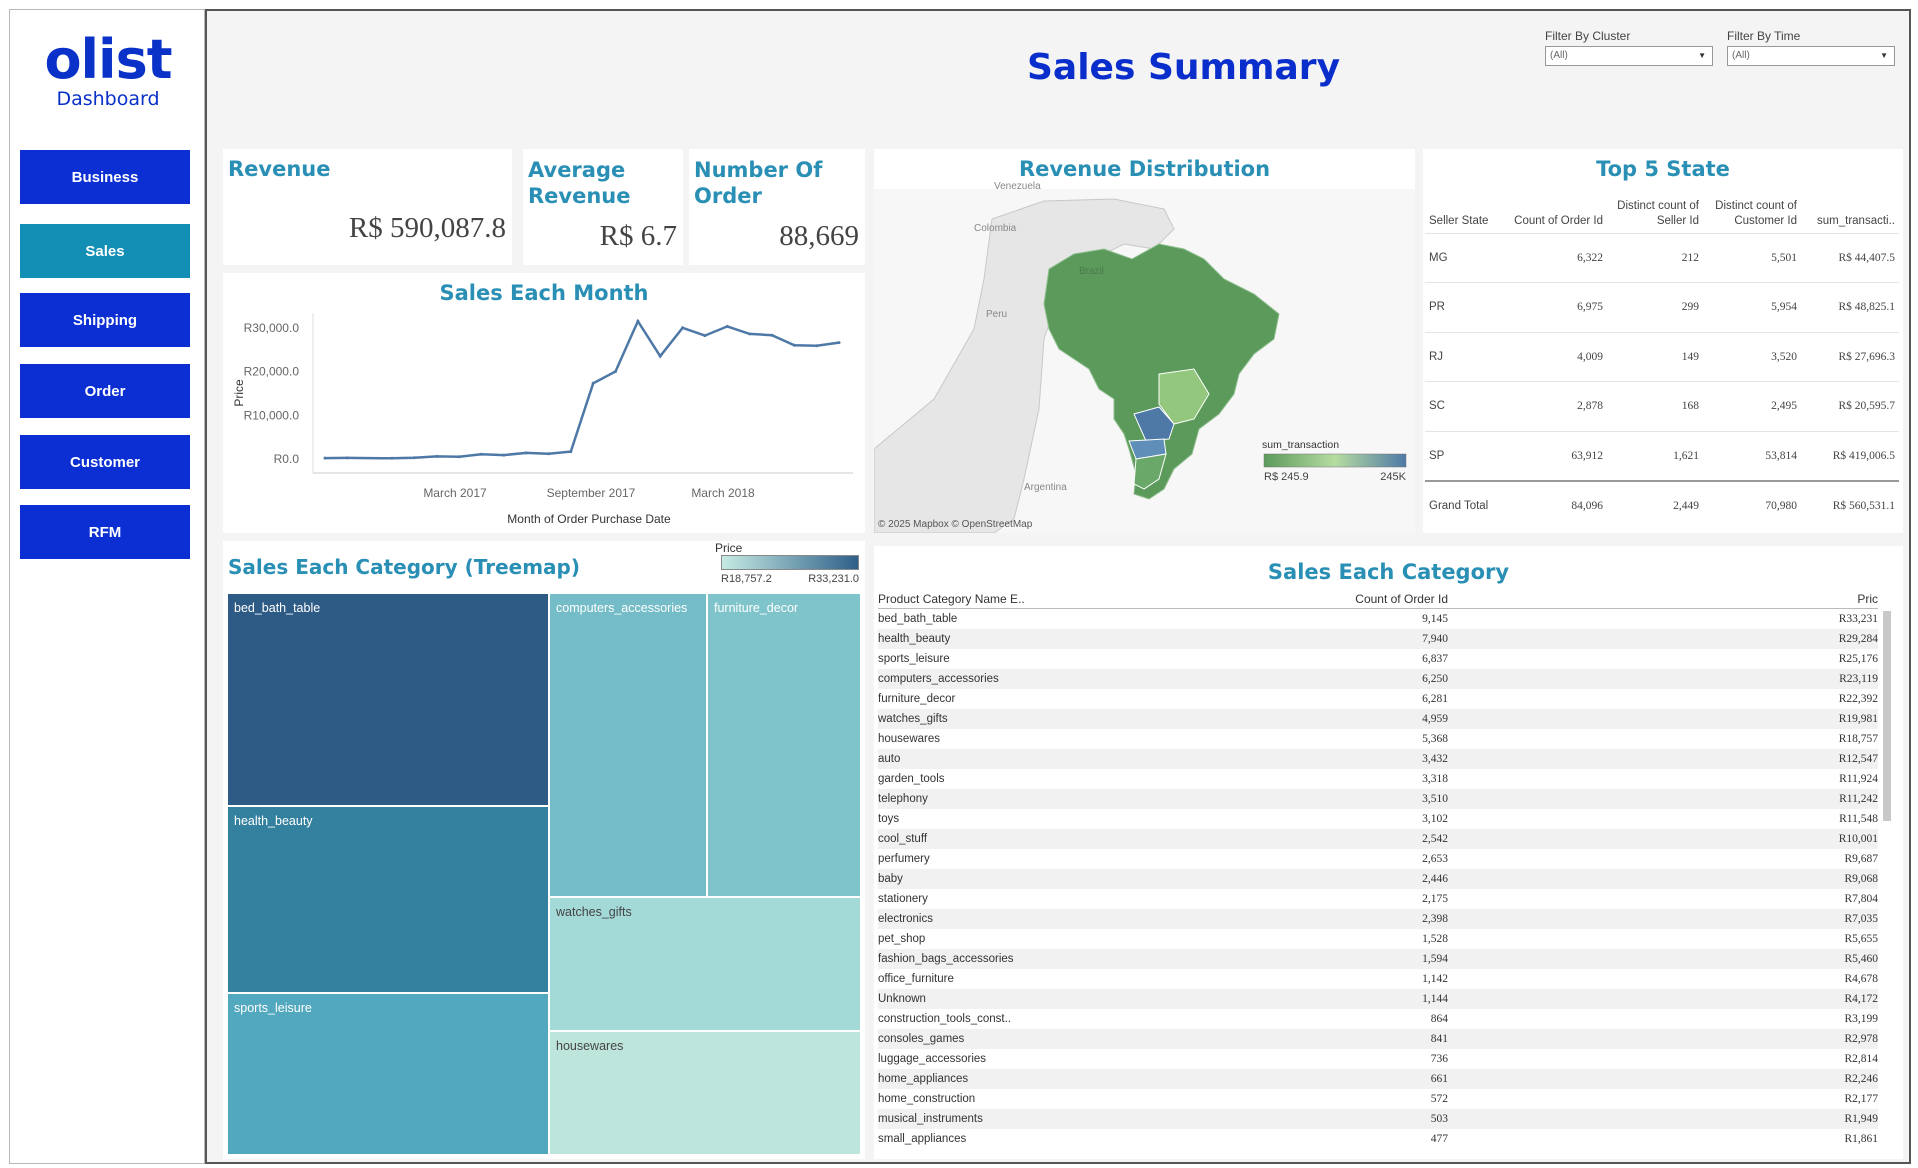  What do you see at coordinates (1435, 858) in the screenshot?
I see `table-cell: 2,653` at bounding box center [1435, 858].